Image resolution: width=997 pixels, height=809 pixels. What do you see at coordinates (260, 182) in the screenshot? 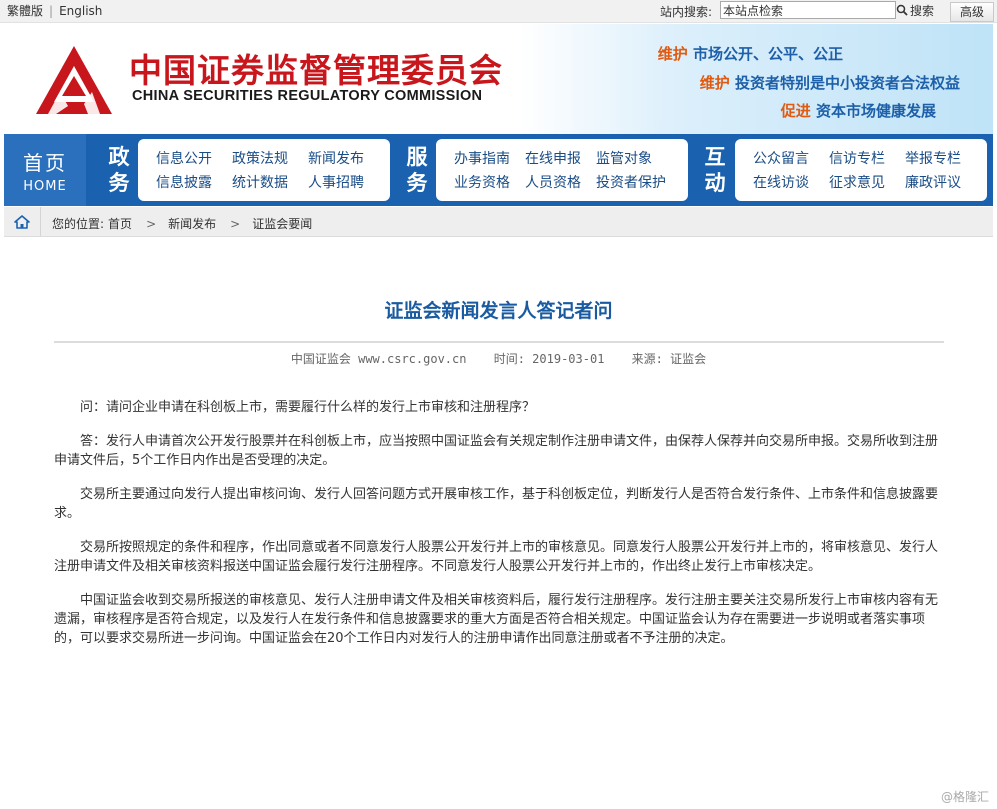
I see `nav-item-statistics: 统计数据` at bounding box center [260, 182].